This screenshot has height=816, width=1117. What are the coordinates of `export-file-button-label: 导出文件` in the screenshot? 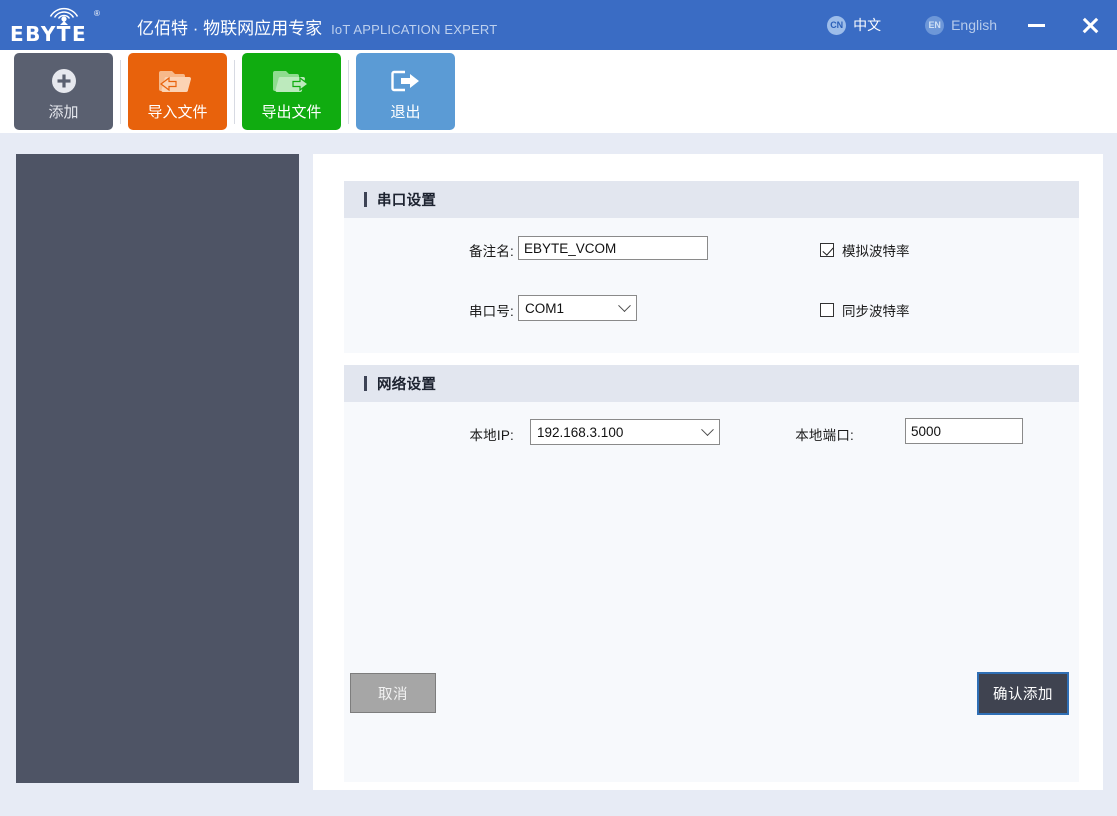 It's located at (291, 112).